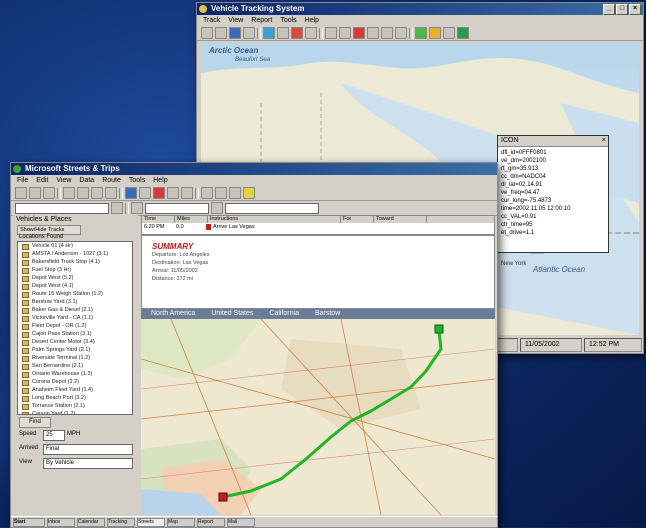 The image size is (646, 528). Describe the element at coordinates (609, 9) in the screenshot. I see `minimize-button: _` at that location.